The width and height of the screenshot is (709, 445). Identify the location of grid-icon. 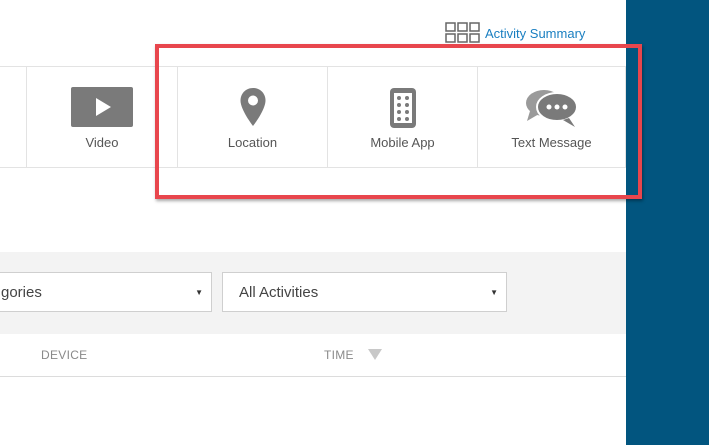
(462, 32).